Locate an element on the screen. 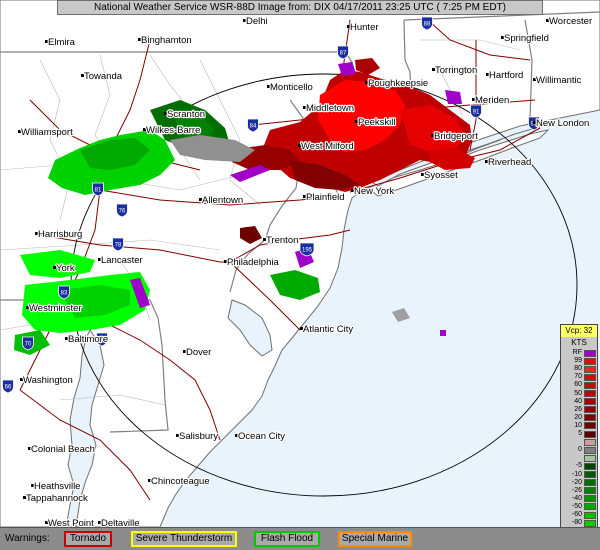 This screenshot has width=600, height=550. warning-tornado: Tornado is located at coordinates (88, 539).